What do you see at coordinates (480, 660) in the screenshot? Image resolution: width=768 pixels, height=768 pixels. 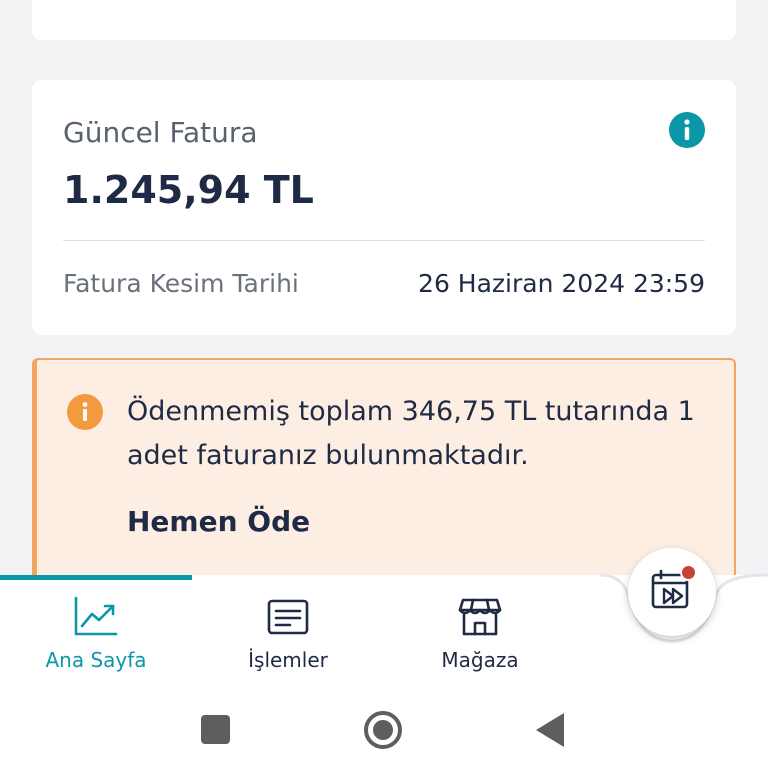 I see `nav-store-label: Mağaza` at bounding box center [480, 660].